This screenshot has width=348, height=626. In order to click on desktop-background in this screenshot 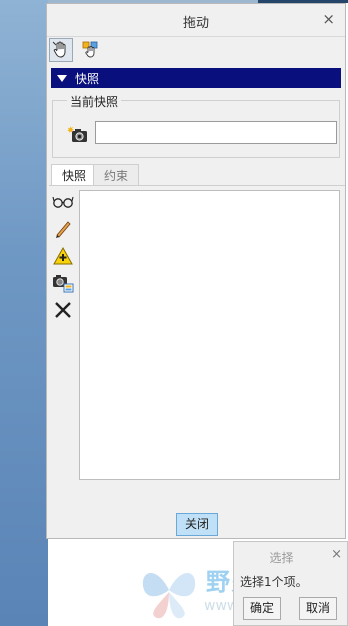, I will do `click(24, 313)`.